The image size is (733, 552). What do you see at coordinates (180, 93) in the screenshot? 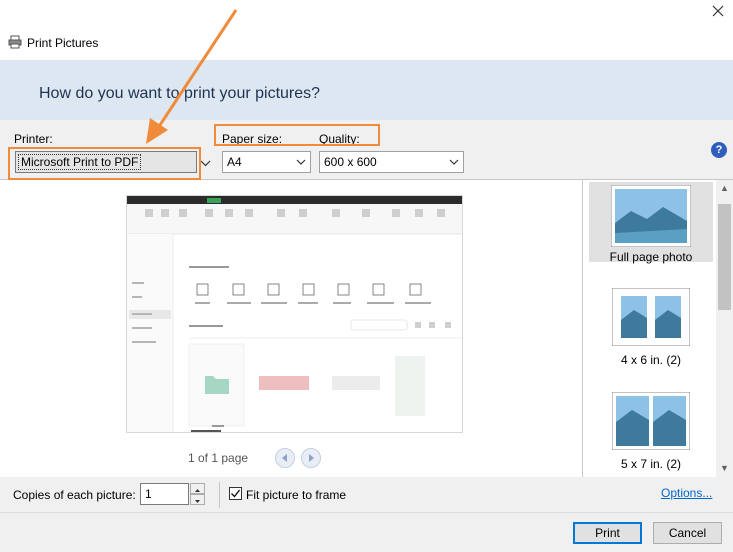
I see `banner-heading: How do you want to print your pictures?` at bounding box center [180, 93].